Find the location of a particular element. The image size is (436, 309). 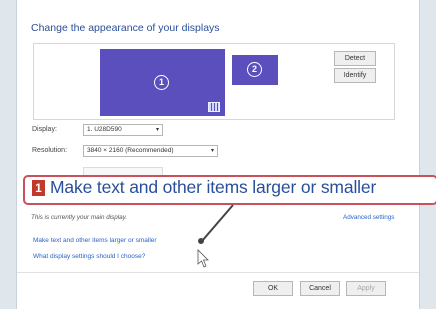

callout-pointer-line is located at coordinates (217, 223).